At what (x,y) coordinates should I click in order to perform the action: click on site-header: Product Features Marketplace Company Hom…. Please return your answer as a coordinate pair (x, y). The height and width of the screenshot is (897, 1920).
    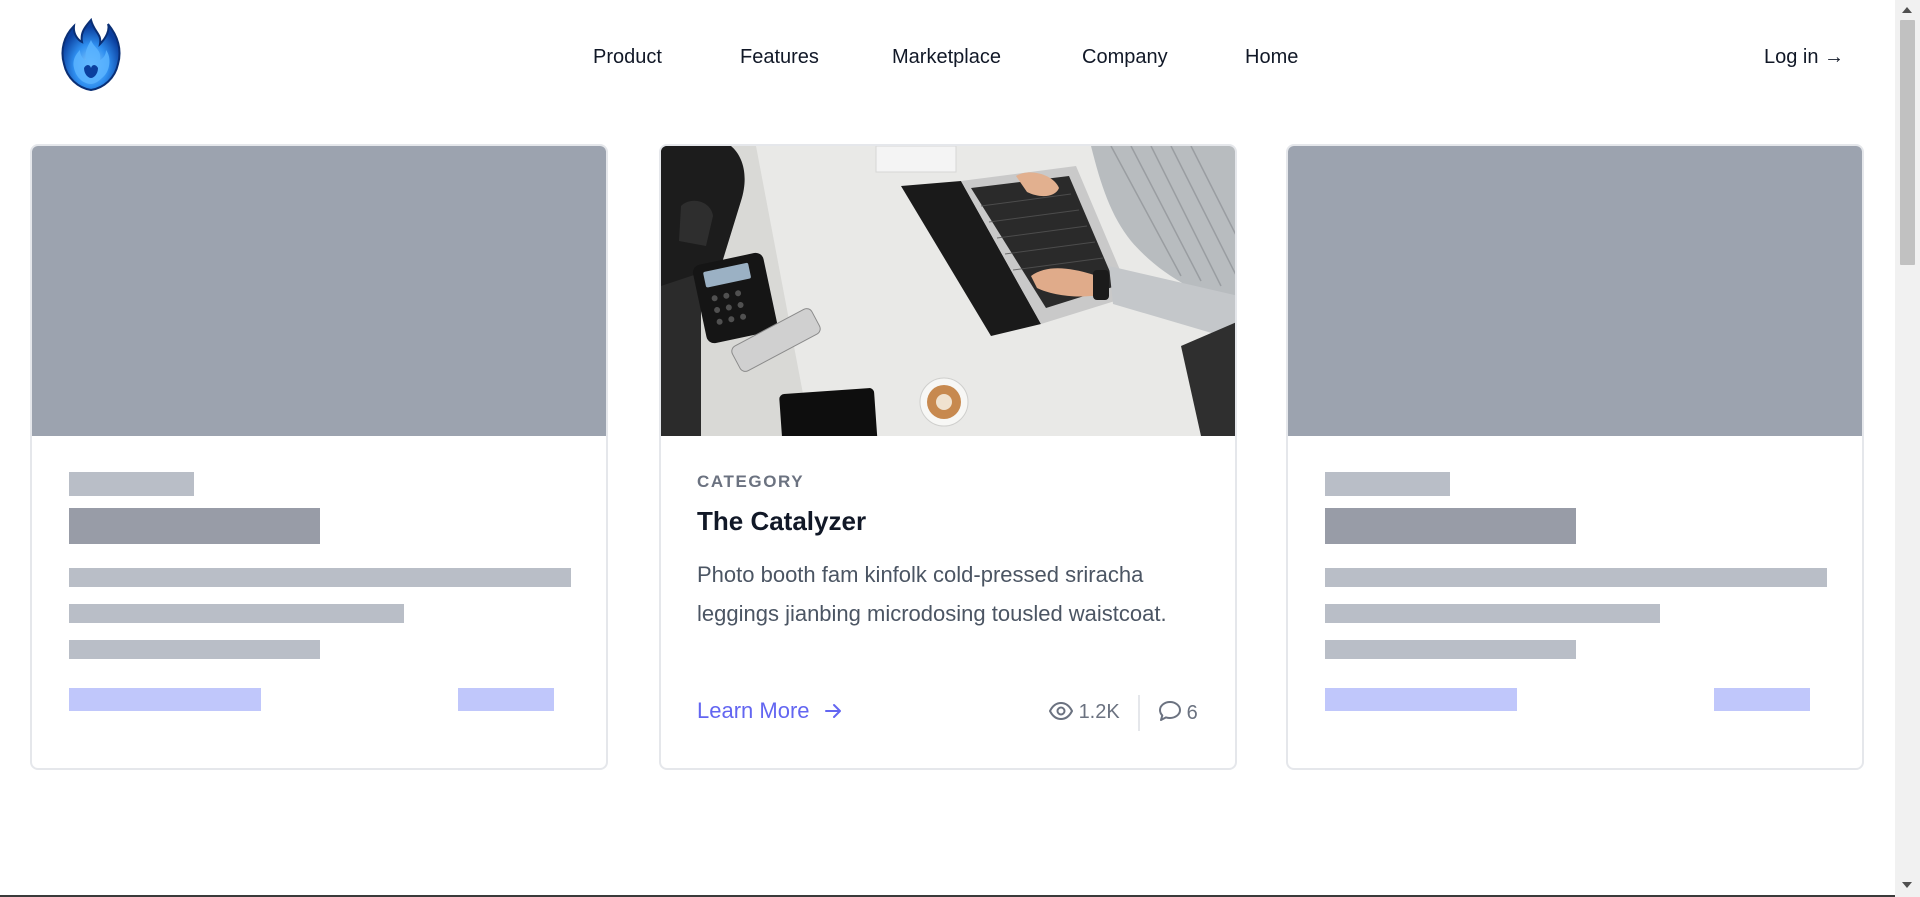
    Looking at the image, I should click on (947, 60).